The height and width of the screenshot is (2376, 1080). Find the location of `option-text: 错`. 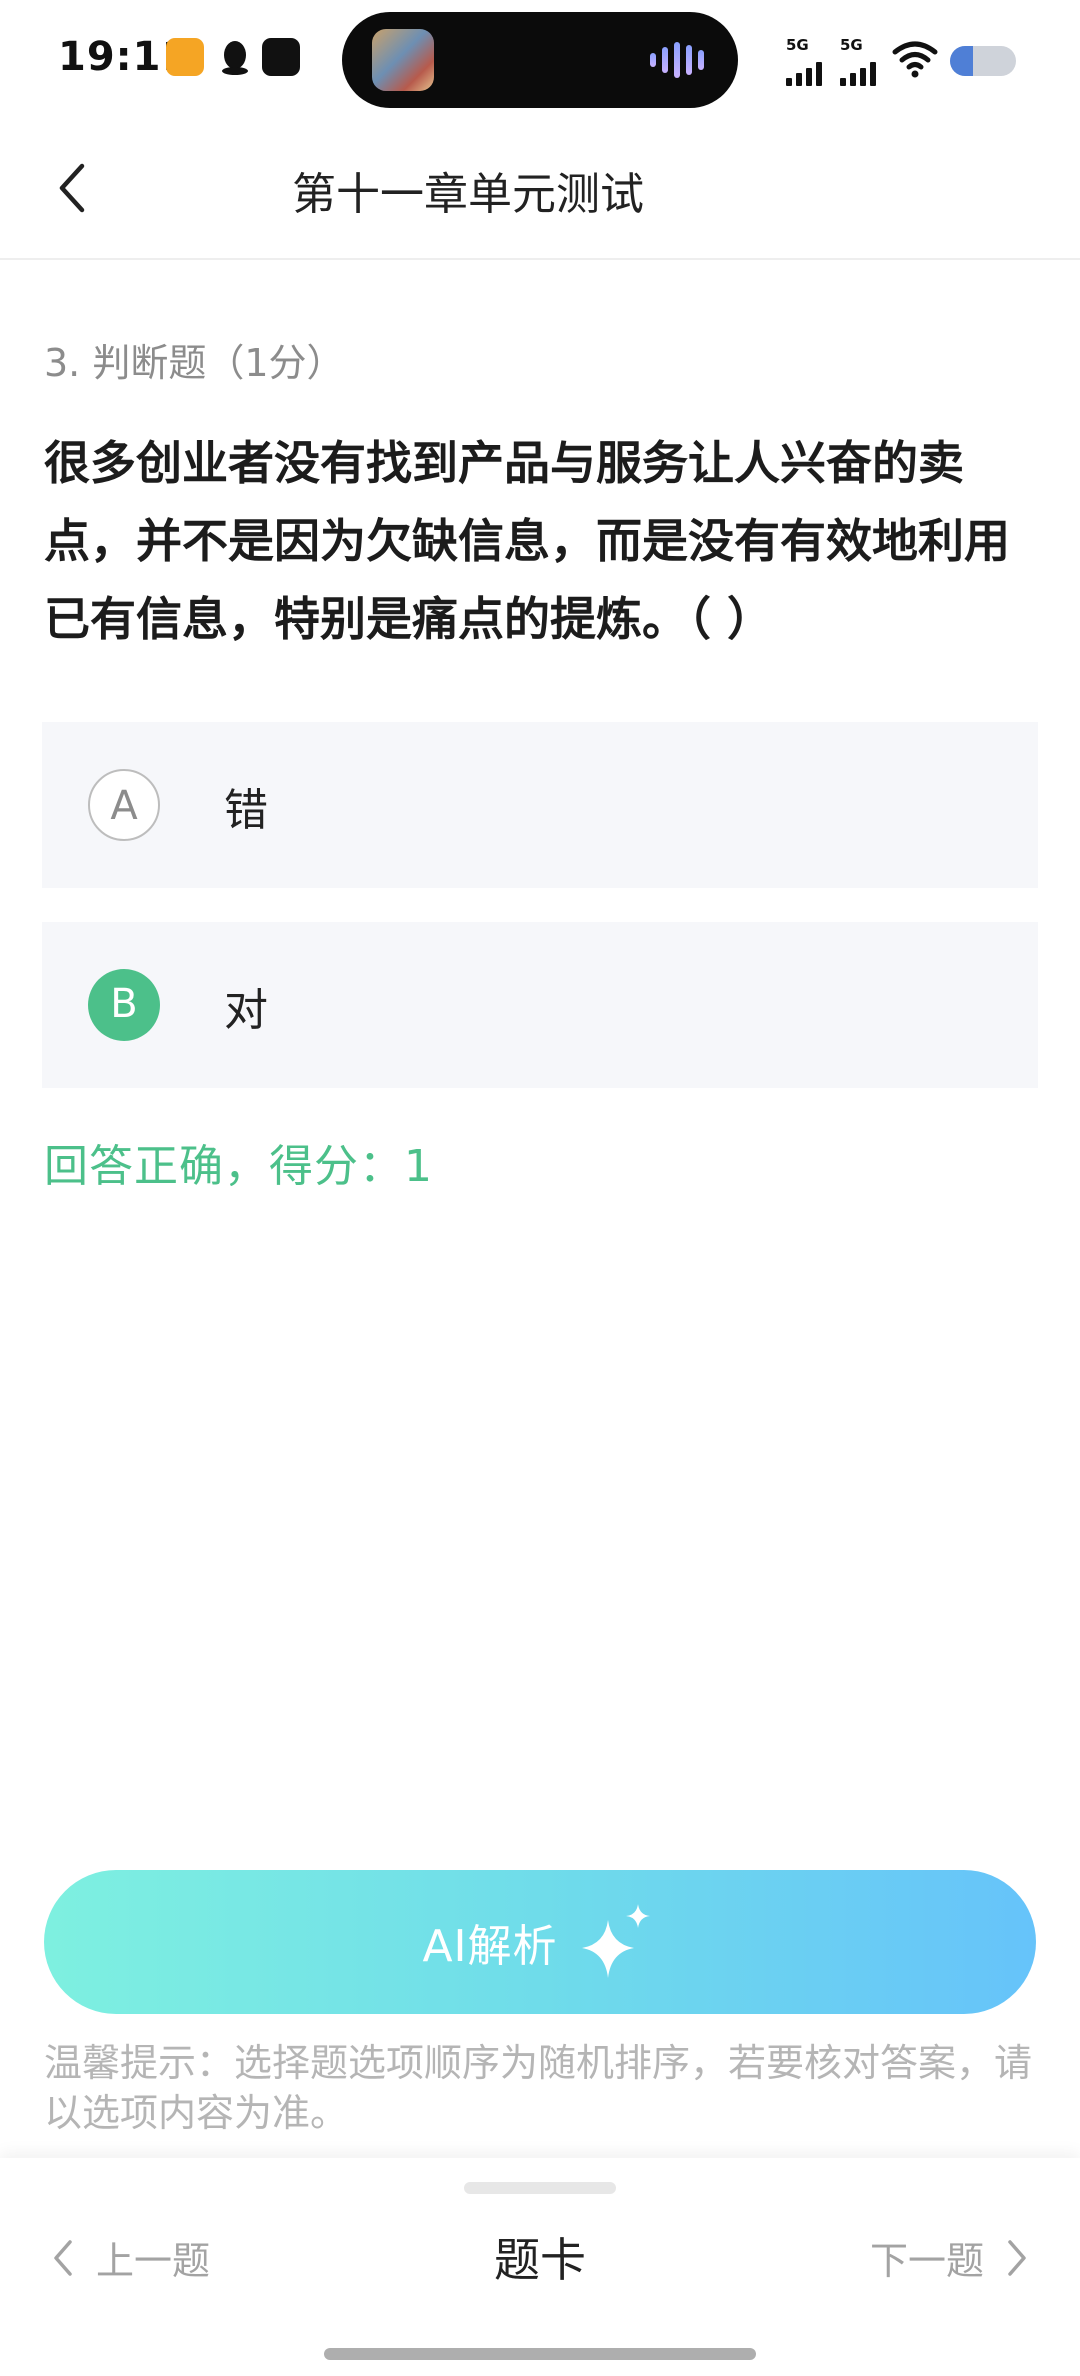

option-text: 错 is located at coordinates (246, 810).